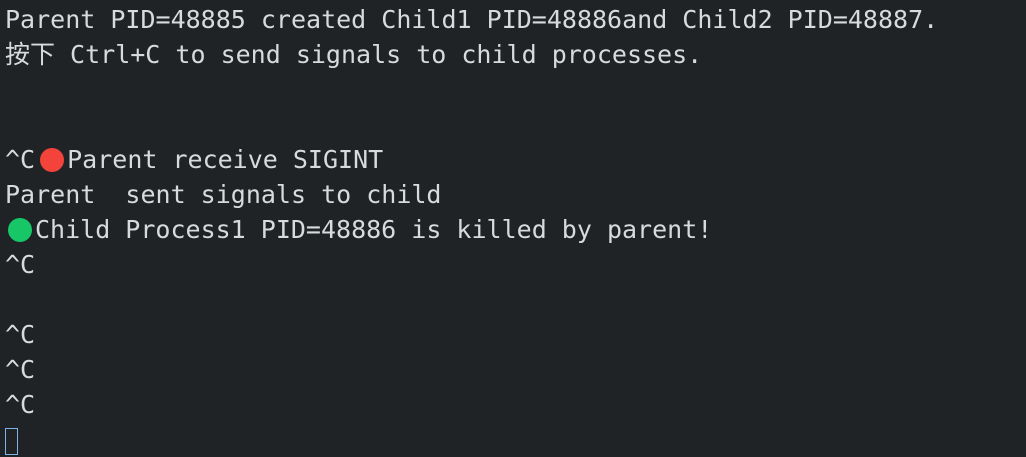  Describe the element at coordinates (515, 439) in the screenshot. I see `prompt-line` at that location.